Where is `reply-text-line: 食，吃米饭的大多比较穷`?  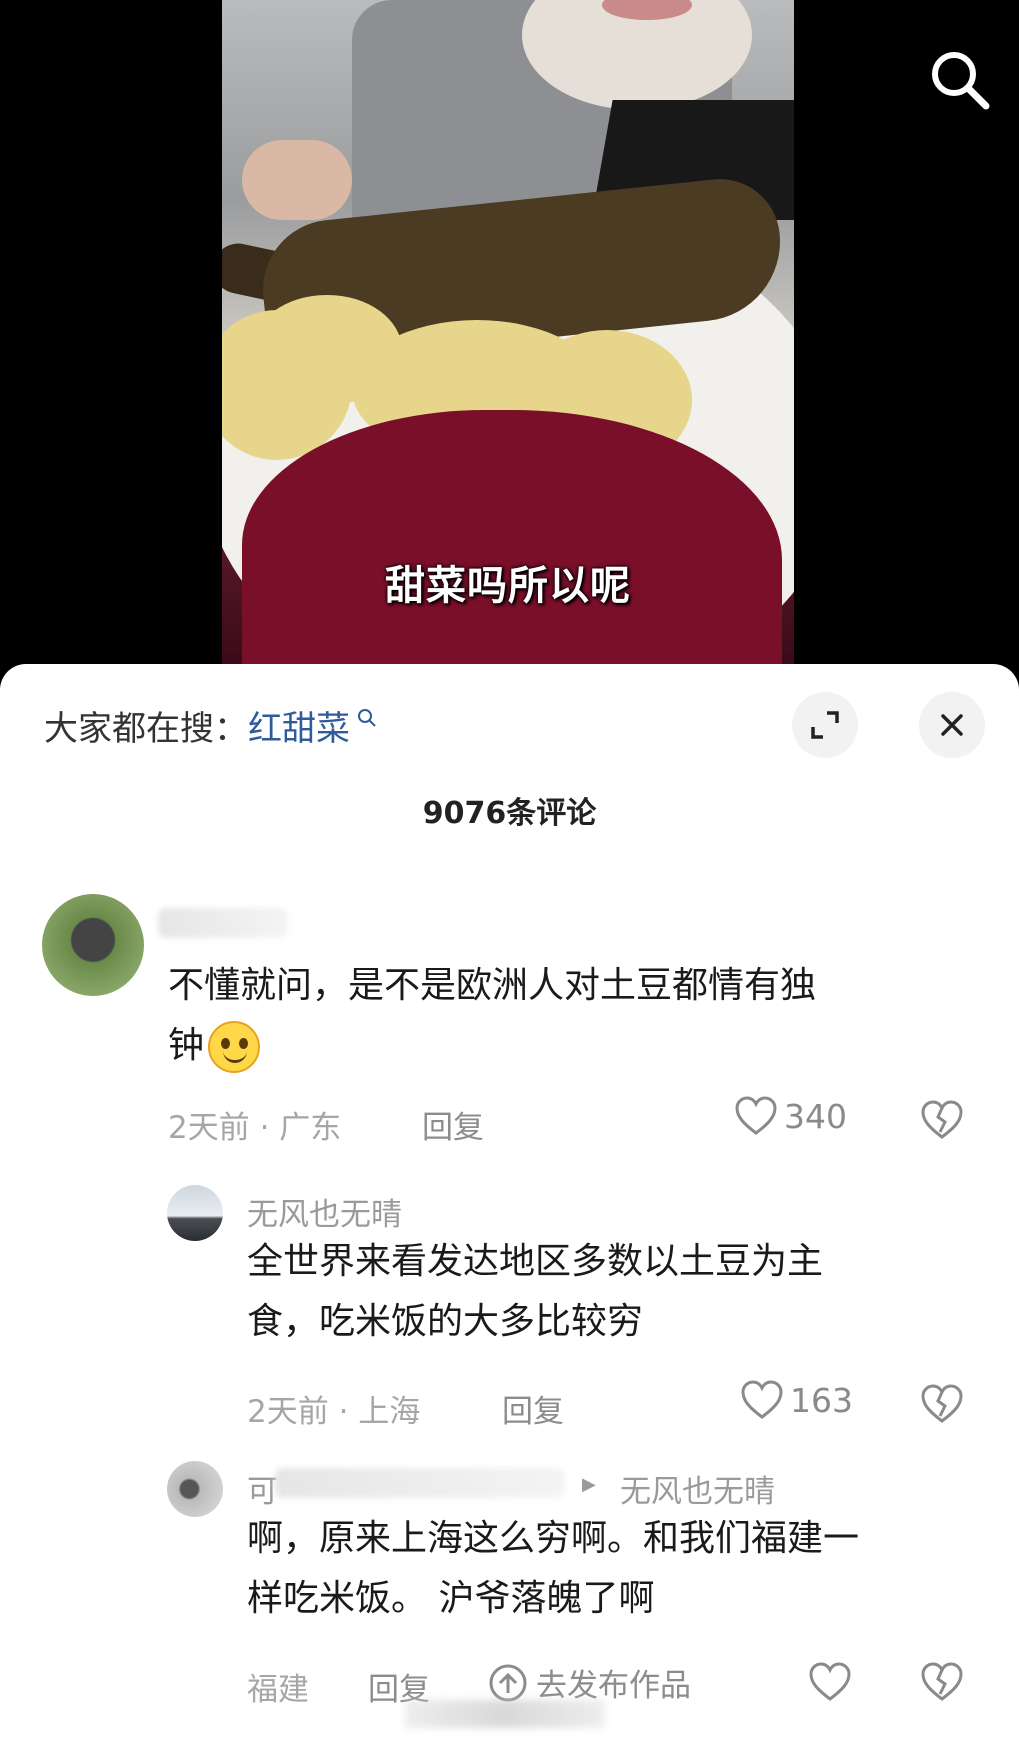
reply-text-line: 食，吃米饭的大多比较穷 is located at coordinates (445, 1321).